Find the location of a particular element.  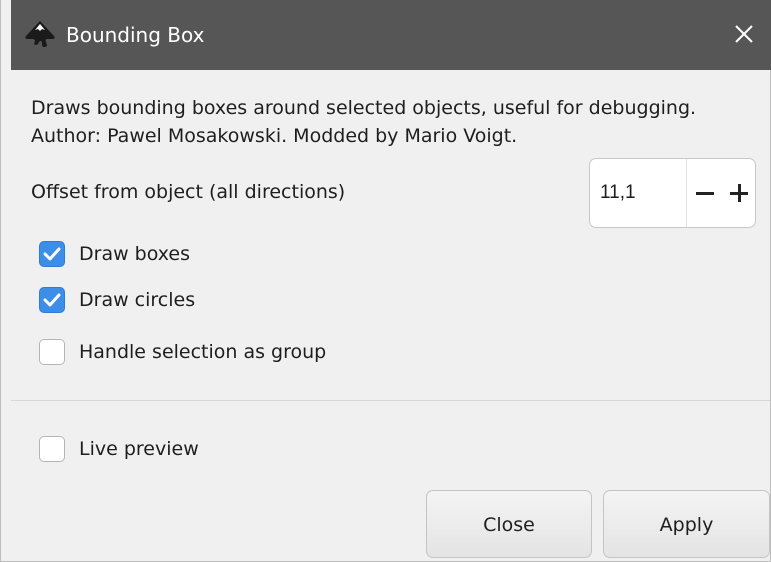

close-button: Close is located at coordinates (509, 524).